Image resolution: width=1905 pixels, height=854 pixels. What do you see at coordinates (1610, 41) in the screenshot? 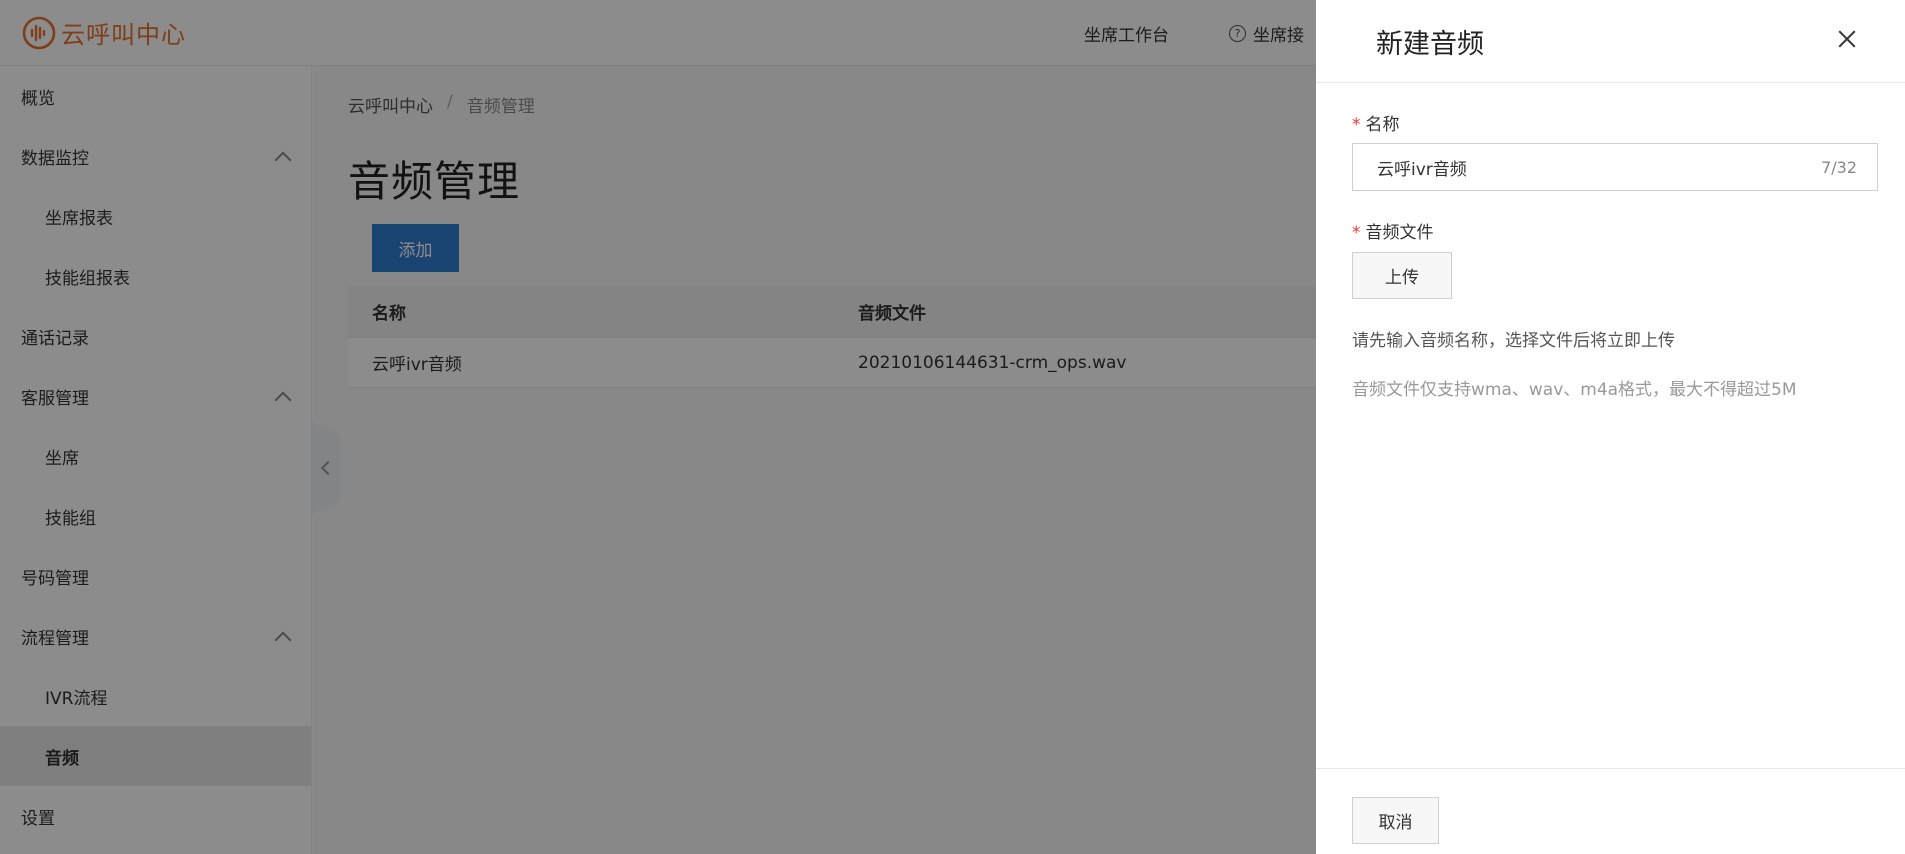
I see `drawer-header: 新建音频` at bounding box center [1610, 41].